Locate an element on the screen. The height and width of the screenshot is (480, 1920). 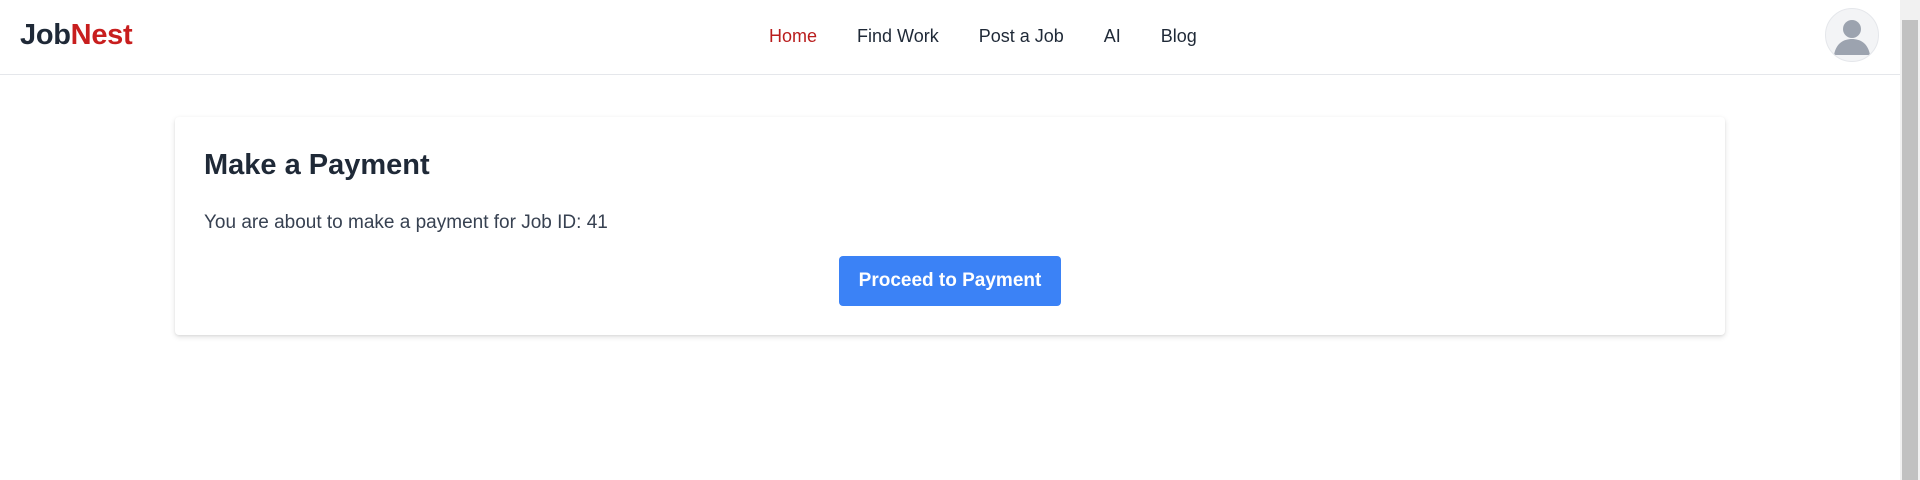
user-avatar-icon is located at coordinates (1852, 37).